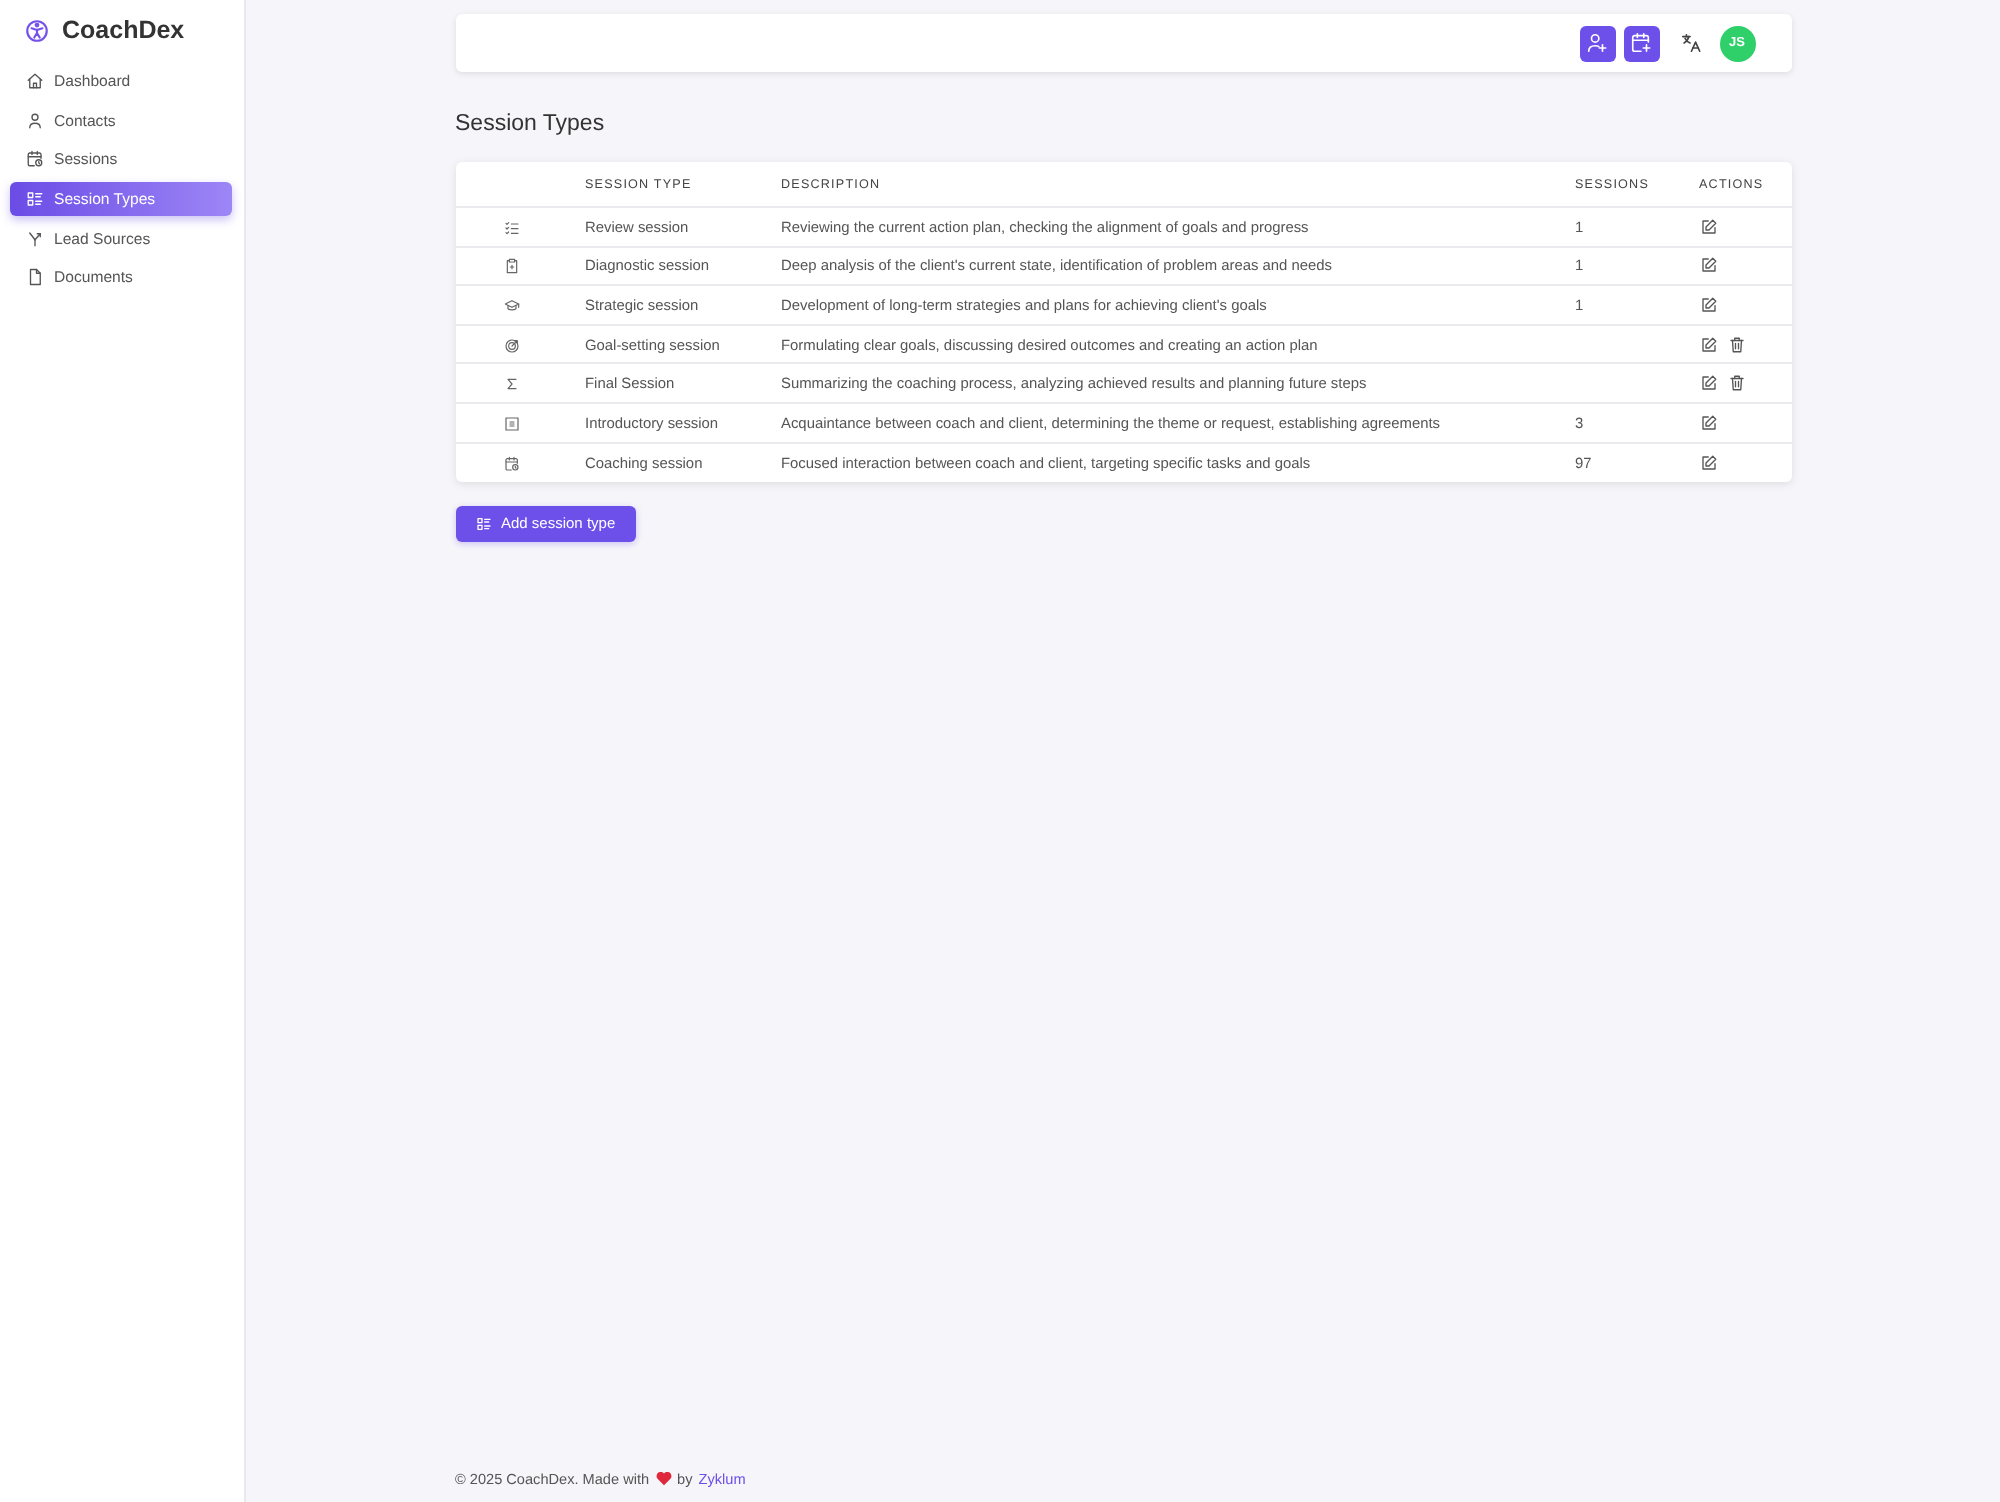 Image resolution: width=2000 pixels, height=1502 pixels. Describe the element at coordinates (511, 384) in the screenshot. I see `sigma-icon` at that location.